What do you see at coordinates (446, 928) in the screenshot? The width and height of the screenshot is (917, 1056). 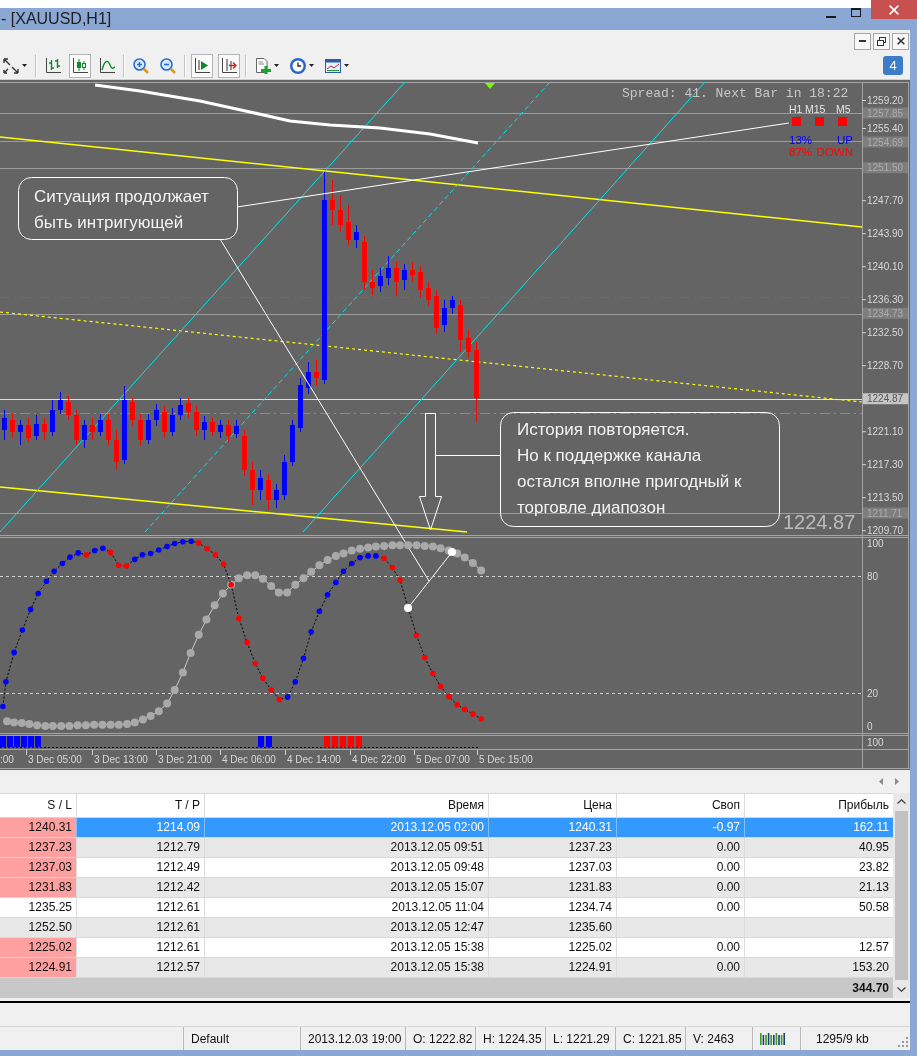 I see `table-row: 1252.50 1212.61 2013.12.05 12:47 1235.60` at bounding box center [446, 928].